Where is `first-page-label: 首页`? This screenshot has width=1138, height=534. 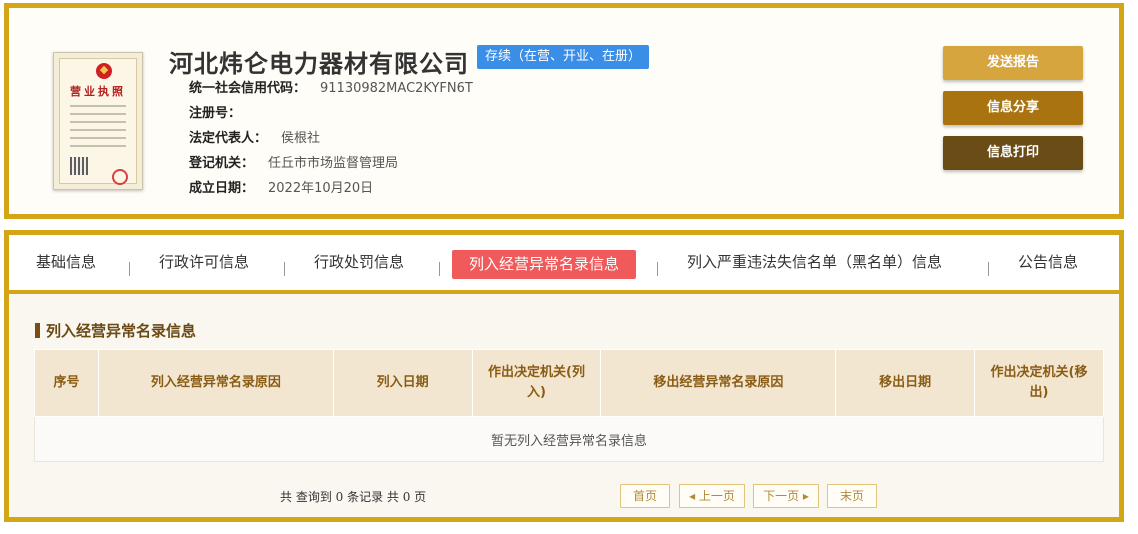
first-page-label: 首页 is located at coordinates (644, 496).